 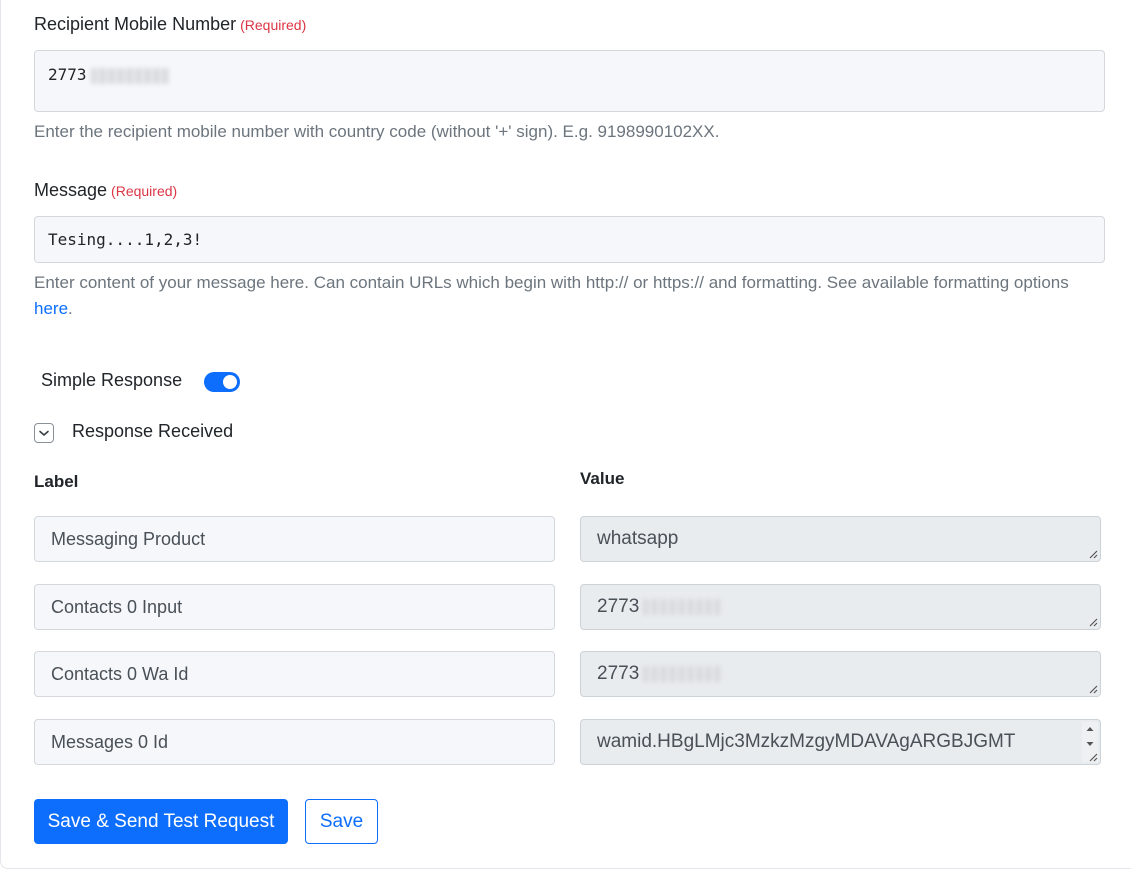 What do you see at coordinates (806, 741) in the screenshot?
I see `response-value-text: wamid.HBgLMjc3MzkzMzgyMDAVAgARGBJGMT` at bounding box center [806, 741].